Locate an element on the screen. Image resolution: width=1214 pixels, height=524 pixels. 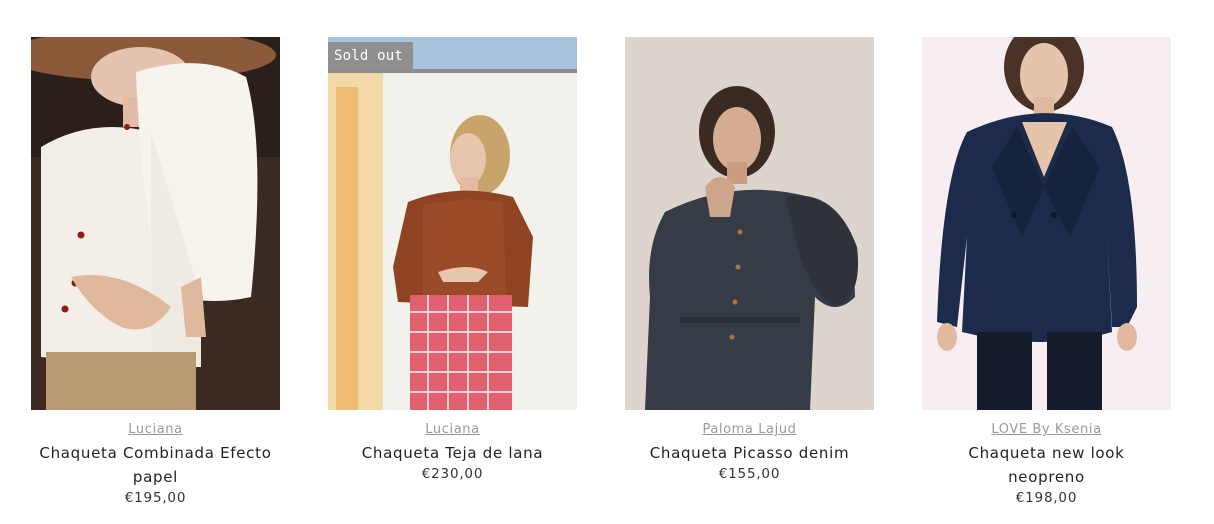
product-title-link: Chaqueta new look neopreno is located at coordinates (1046, 465).